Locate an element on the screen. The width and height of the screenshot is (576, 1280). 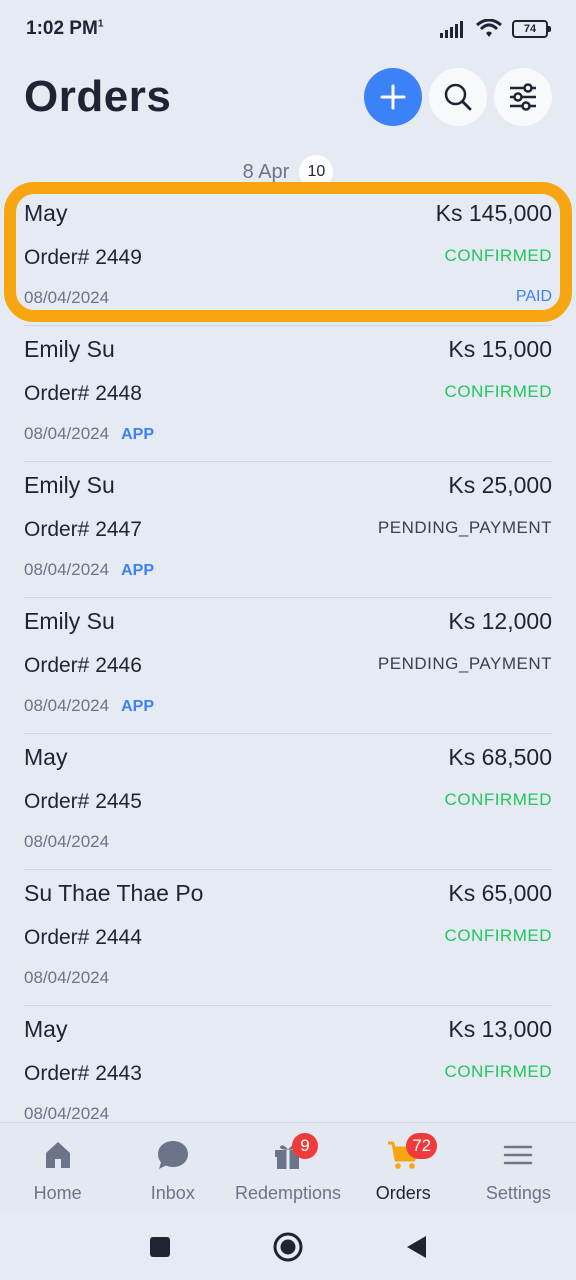
nav-icon-wrap: 9 is located at coordinates (295, 1153).